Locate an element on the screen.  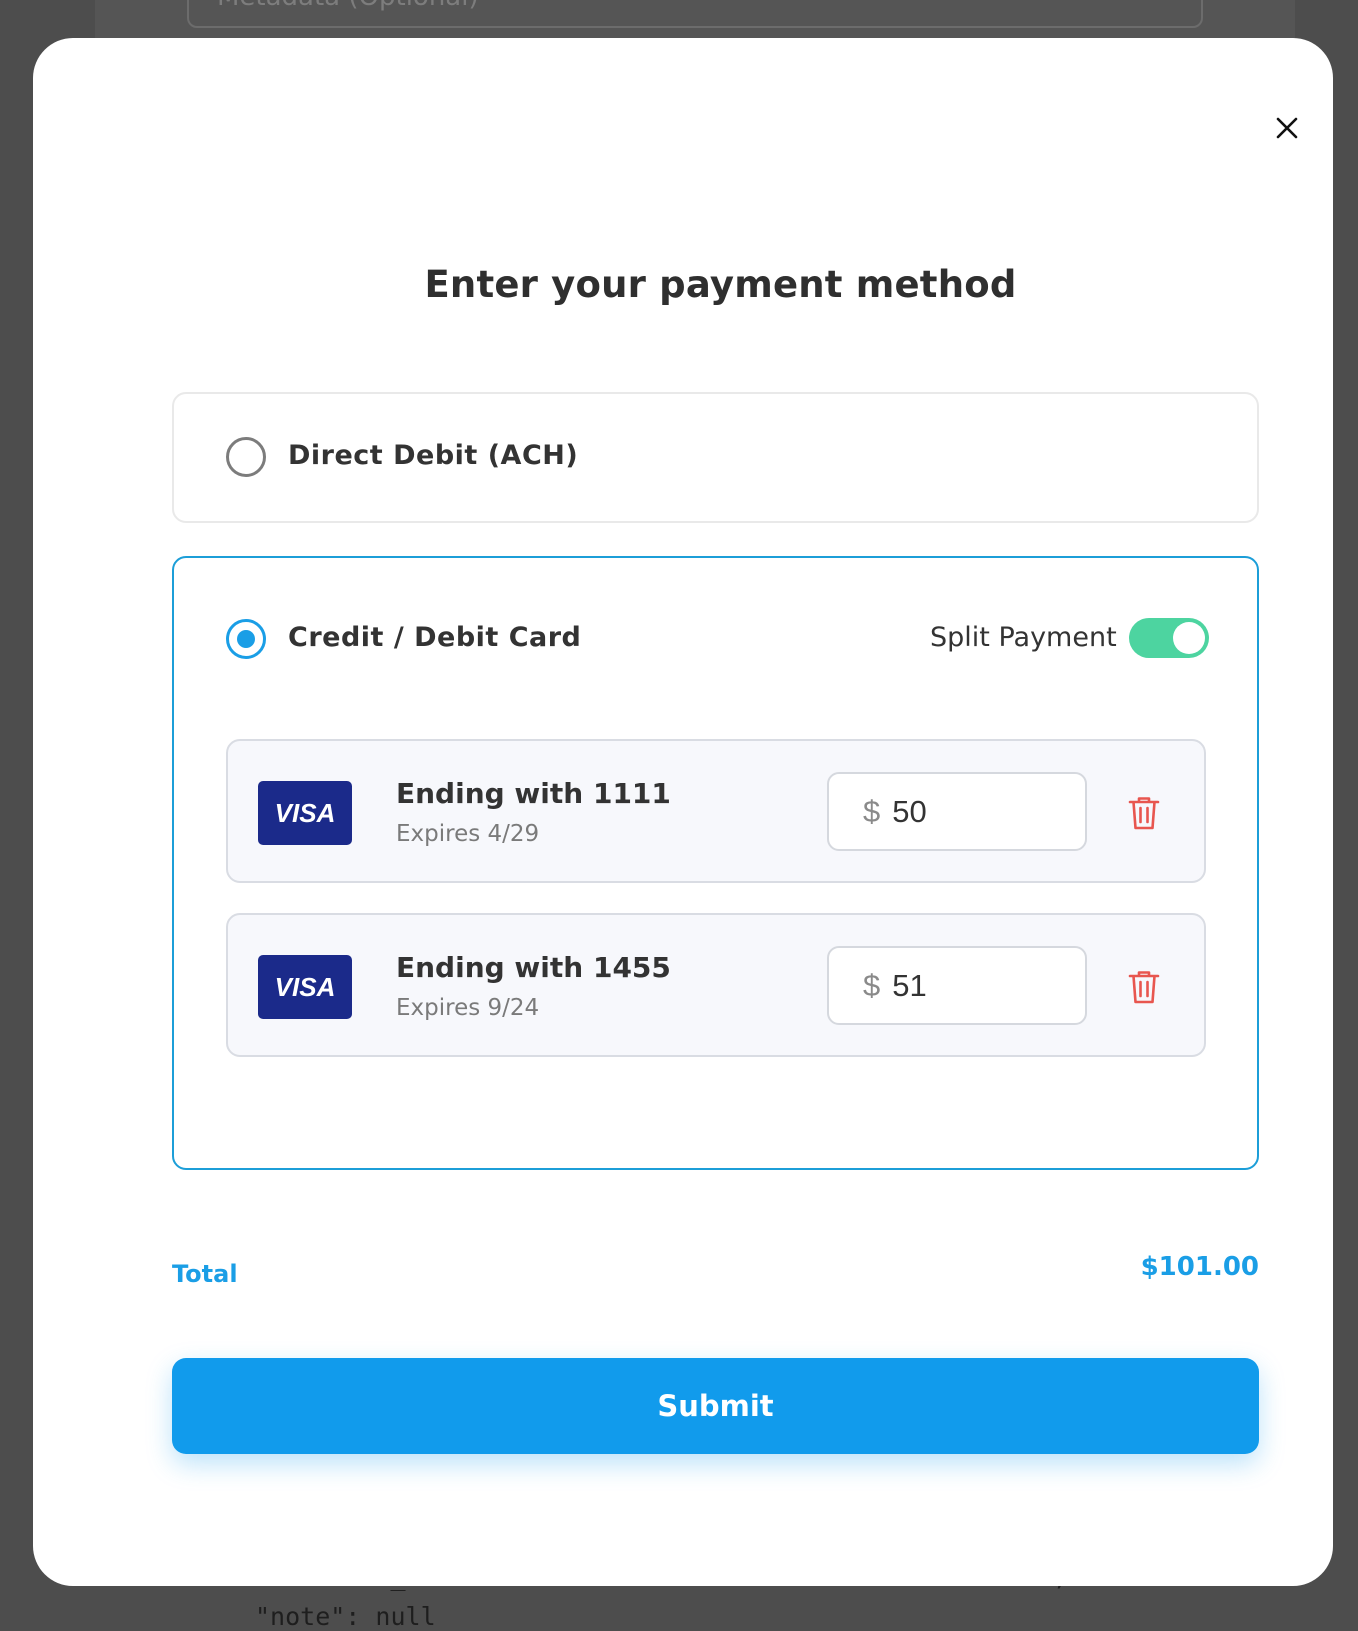
total-value: $101.00 is located at coordinates (1199, 1267).